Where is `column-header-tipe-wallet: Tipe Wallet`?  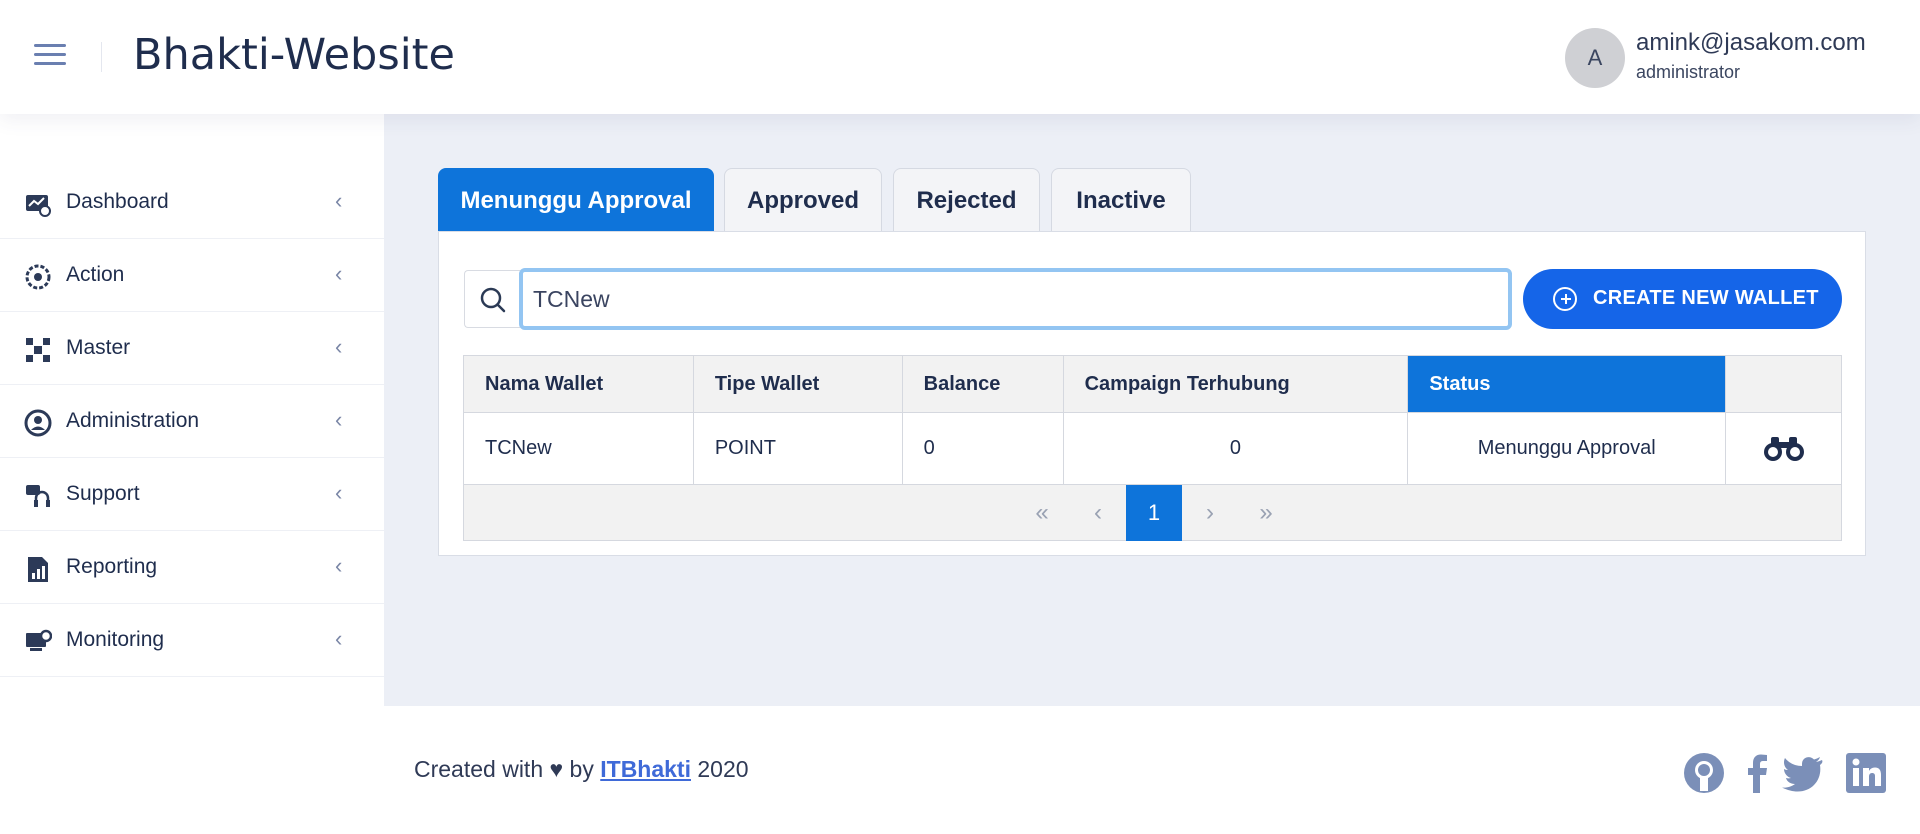 column-header-tipe-wallet: Tipe Wallet is located at coordinates (797, 384).